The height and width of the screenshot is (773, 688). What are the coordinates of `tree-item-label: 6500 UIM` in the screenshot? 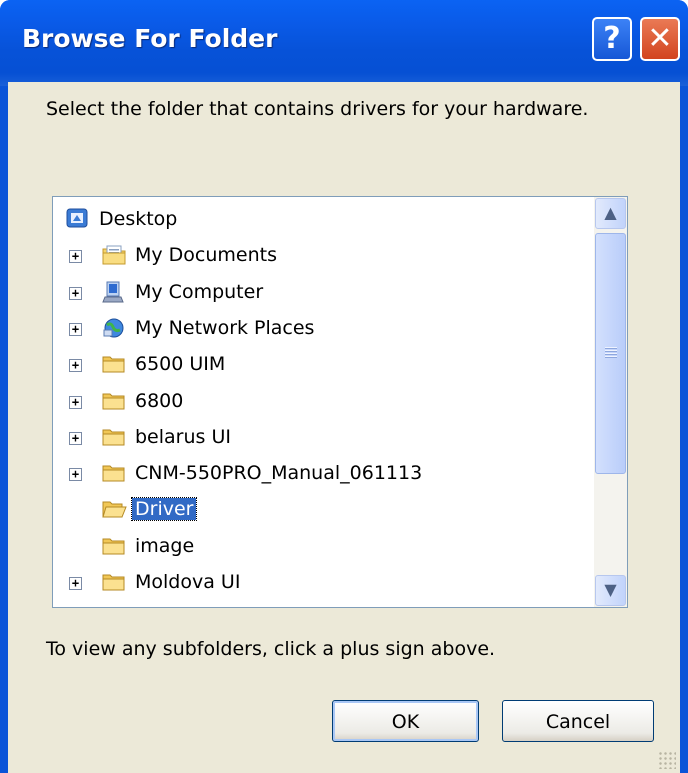 It's located at (180, 364).